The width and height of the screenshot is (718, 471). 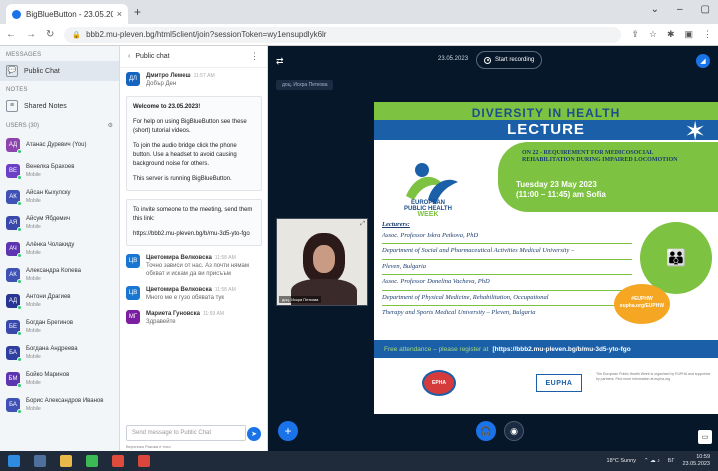 What do you see at coordinates (92, 461) in the screenshot?
I see `chrome-icon` at bounding box center [92, 461].